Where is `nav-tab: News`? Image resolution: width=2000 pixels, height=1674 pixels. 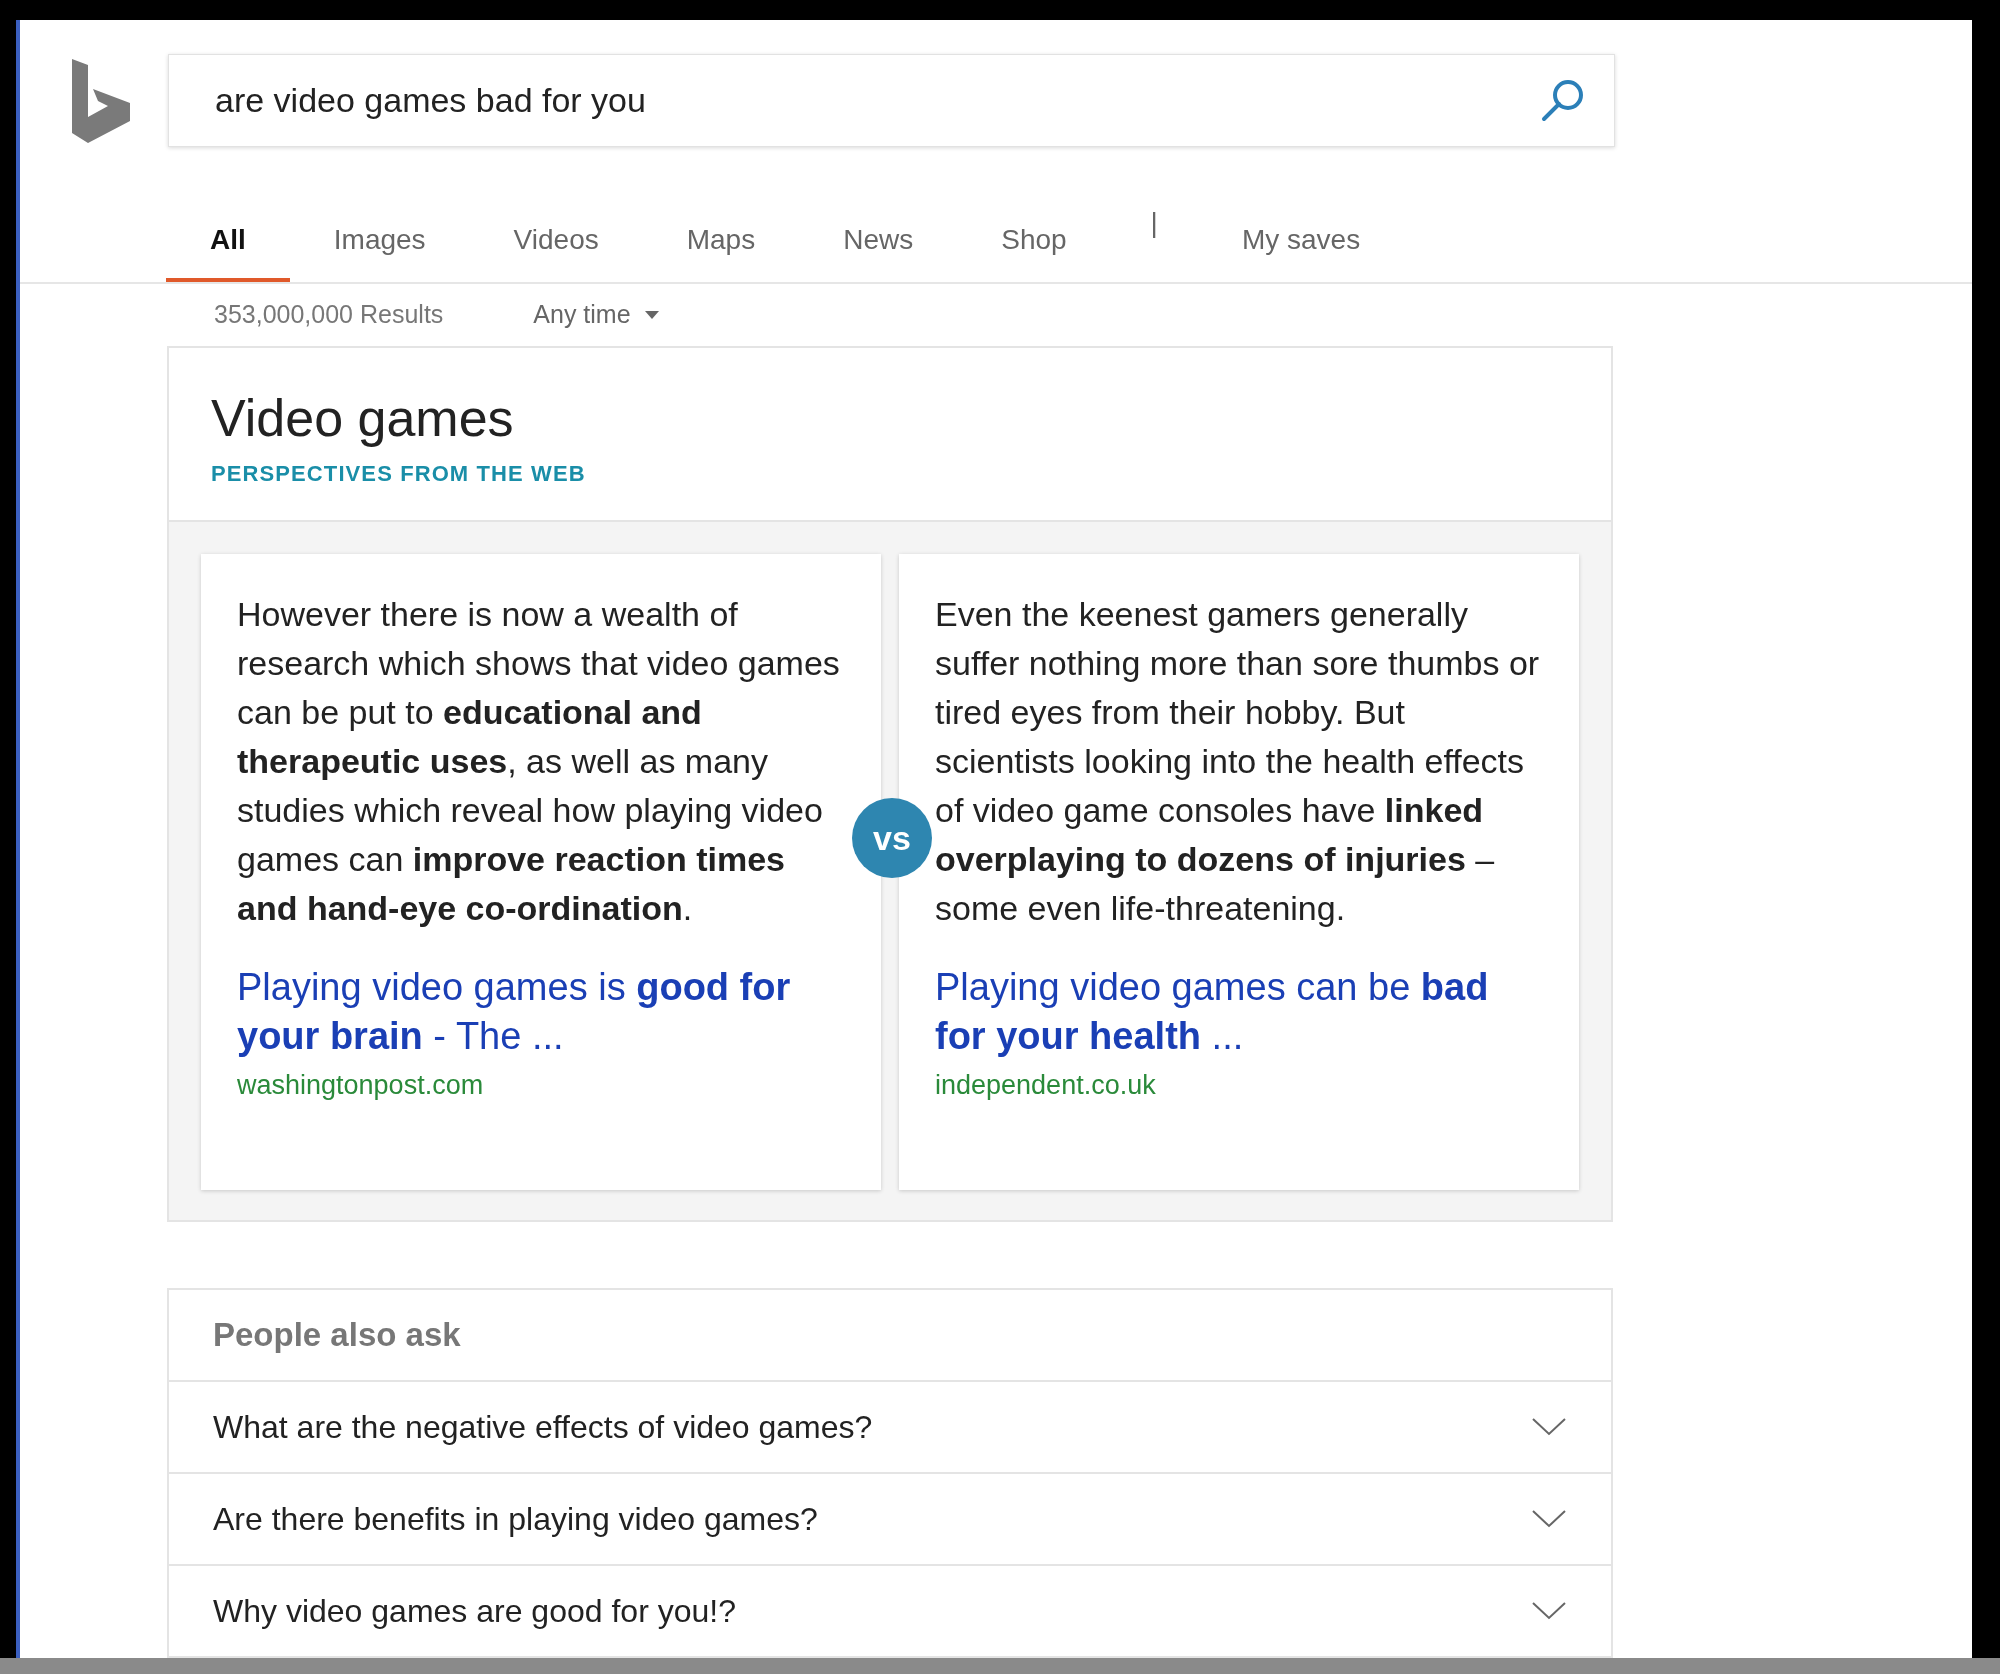
nav-tab: News is located at coordinates (878, 241).